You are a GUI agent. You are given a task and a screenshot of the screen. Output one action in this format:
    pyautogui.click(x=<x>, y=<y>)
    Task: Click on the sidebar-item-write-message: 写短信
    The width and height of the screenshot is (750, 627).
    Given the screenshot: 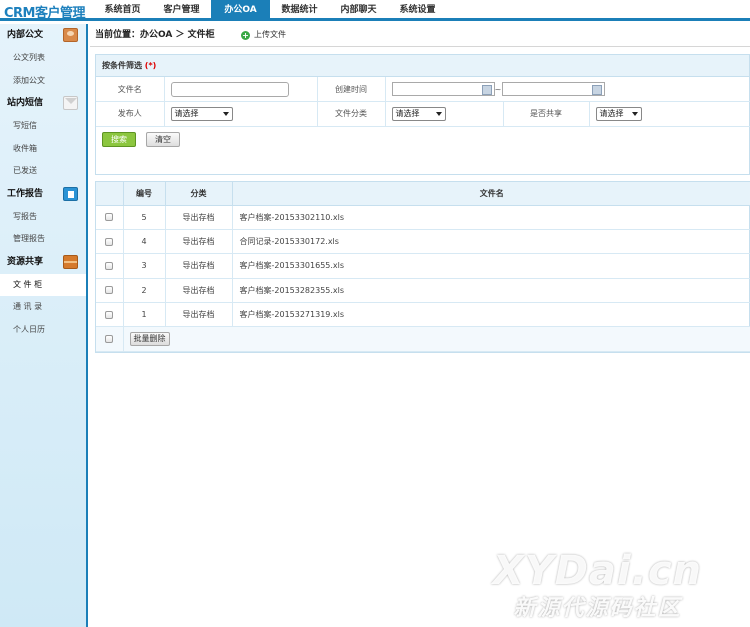 What is the action you would take?
    pyautogui.click(x=43, y=126)
    